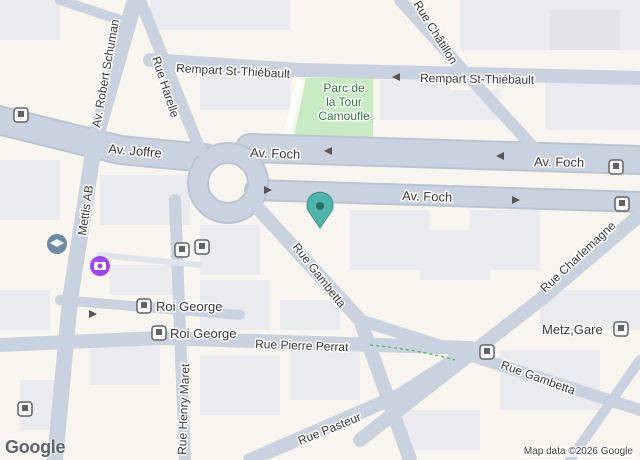 The image size is (640, 460). I want to click on camera-icon, so click(100, 266).